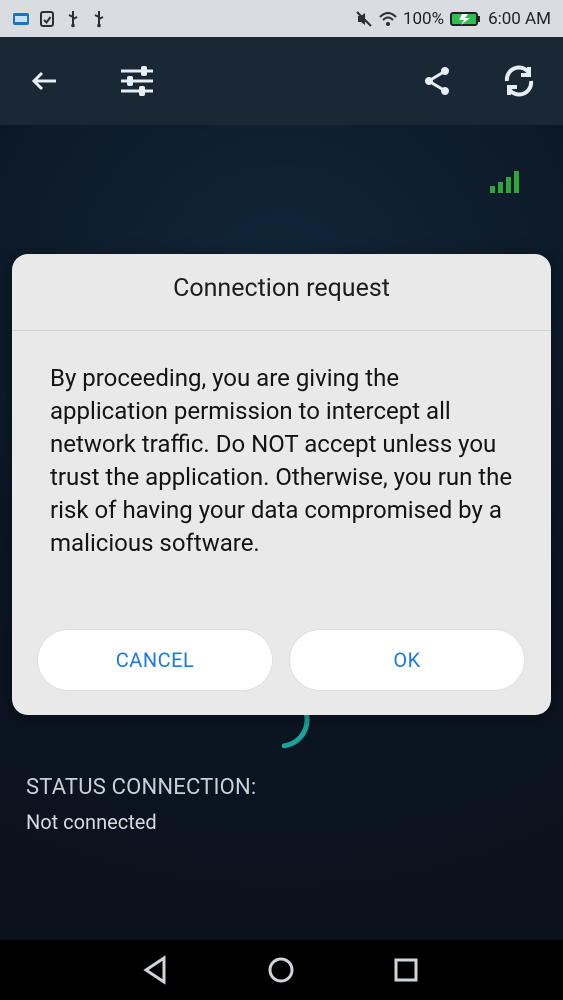 This screenshot has width=563, height=1000. I want to click on nav-recents-icon, so click(406, 970).